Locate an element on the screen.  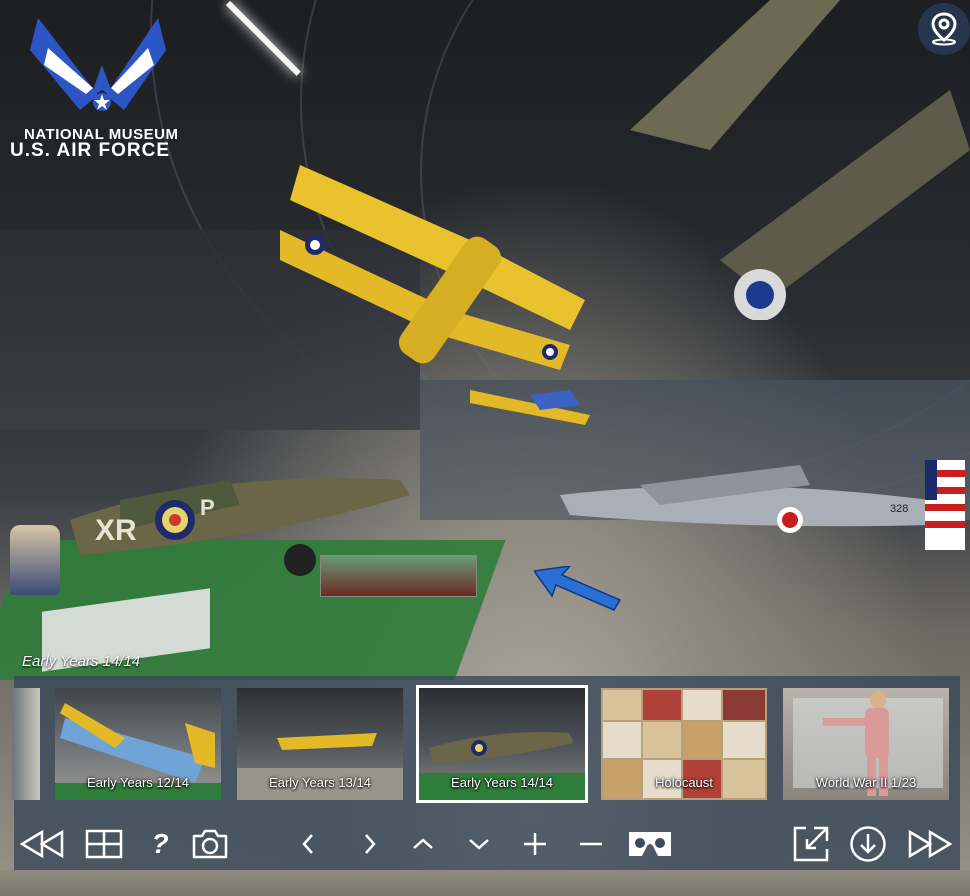
help-icon: ? is located at coordinates (160, 843).